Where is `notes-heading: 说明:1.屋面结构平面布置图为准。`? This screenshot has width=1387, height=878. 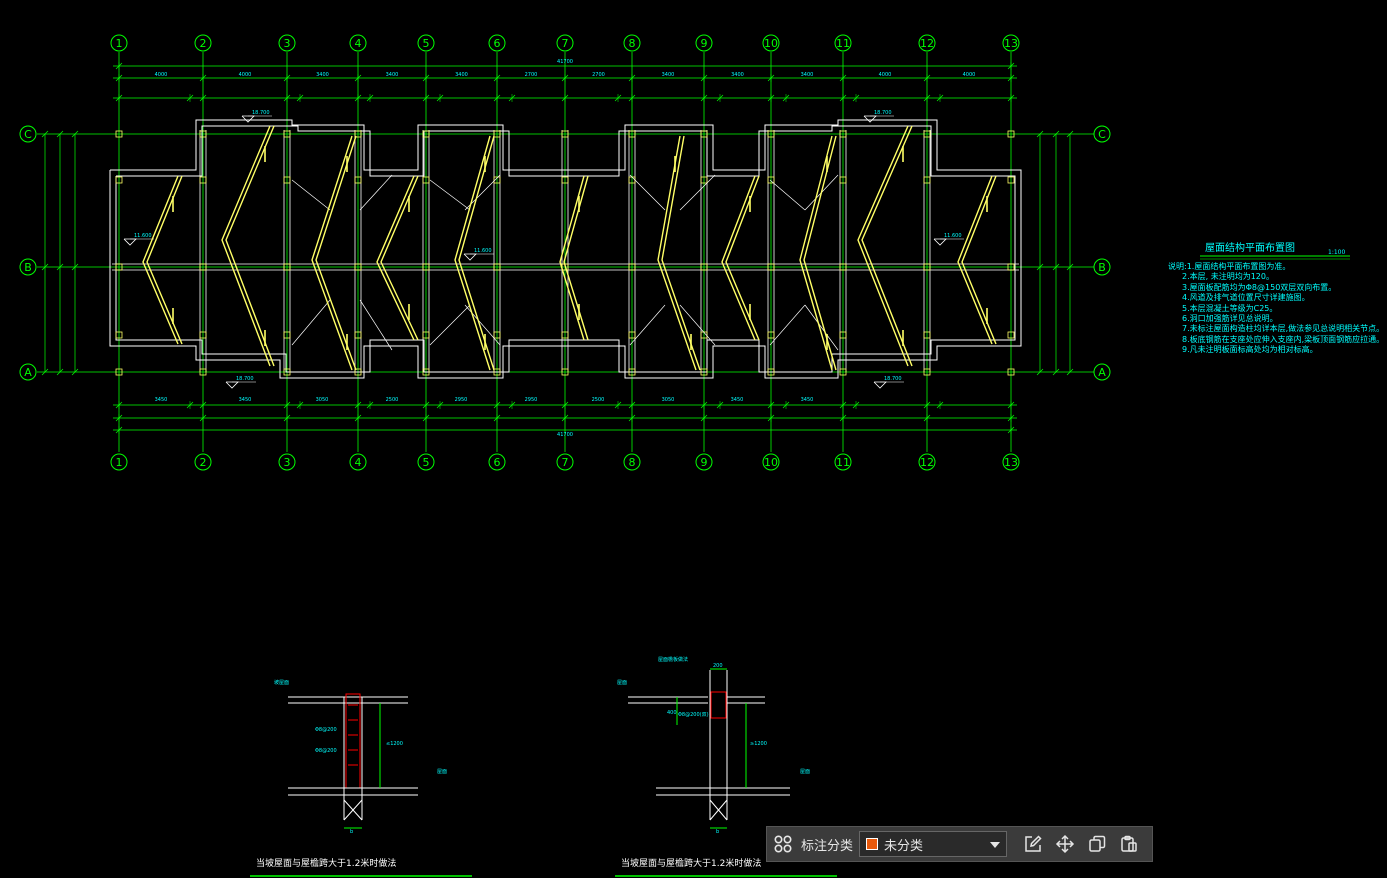 notes-heading: 说明:1.屋面结构平面布置图为准。 is located at coordinates (1229, 266).